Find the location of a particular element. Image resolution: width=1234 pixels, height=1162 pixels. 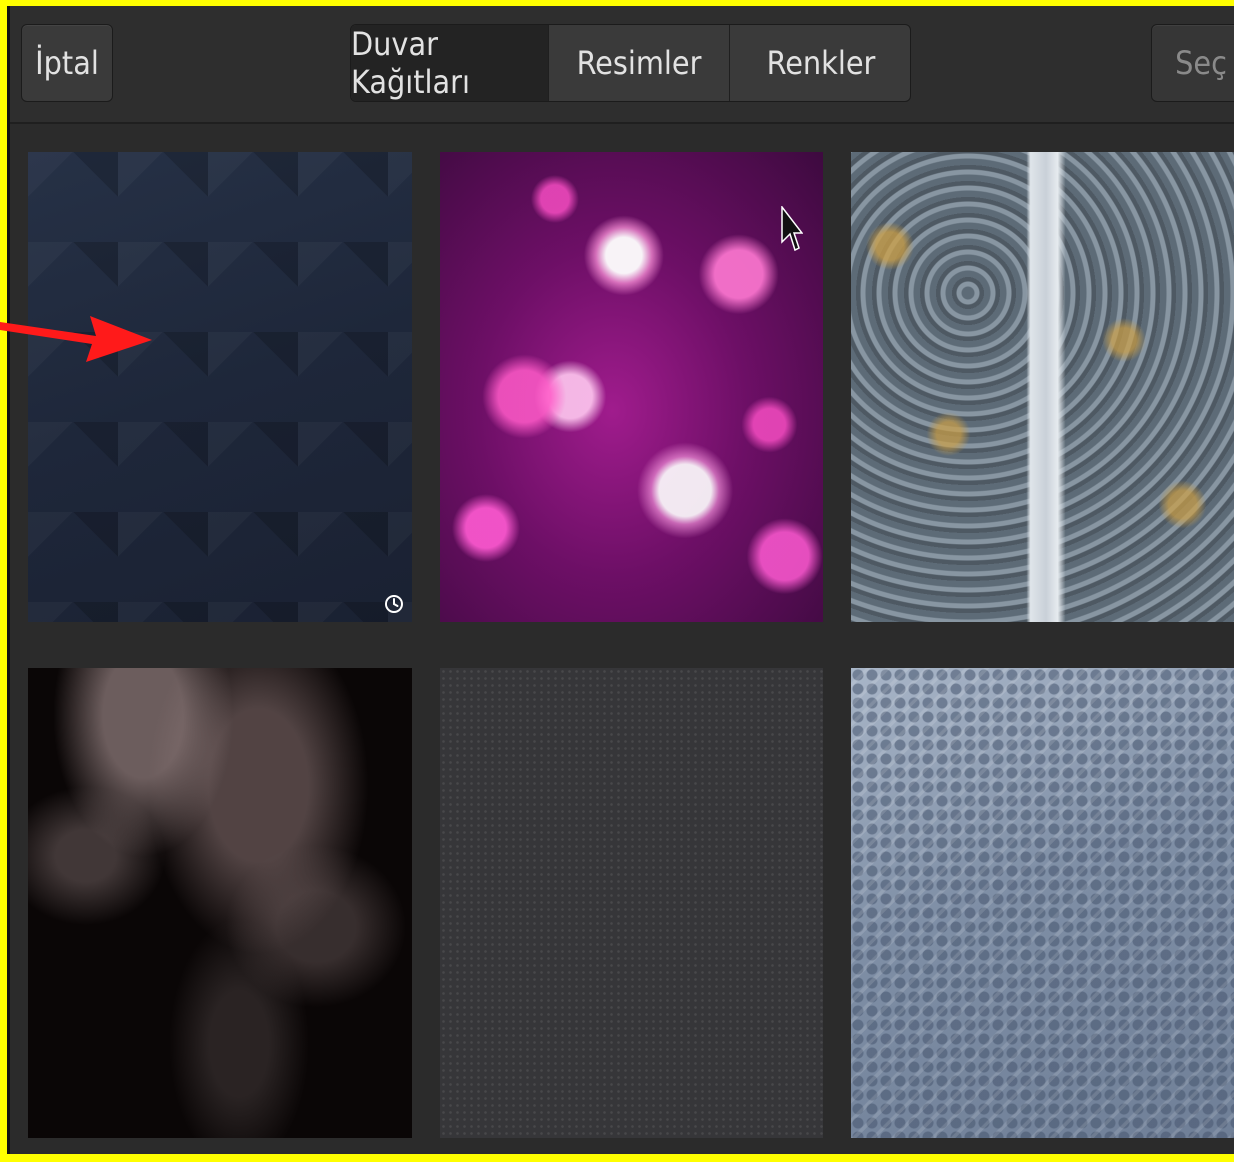

source-tabs: Duvar Kağıtları Resimler Renkler is located at coordinates (630, 63).